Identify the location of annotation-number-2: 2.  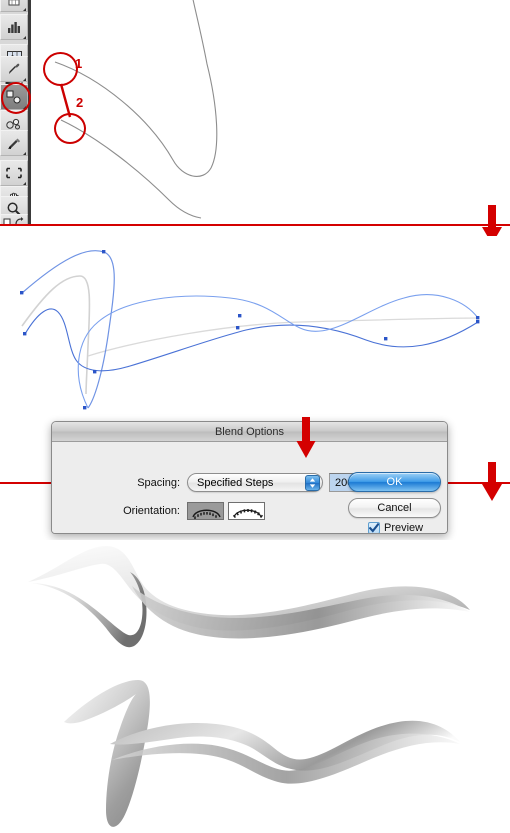
(80, 102).